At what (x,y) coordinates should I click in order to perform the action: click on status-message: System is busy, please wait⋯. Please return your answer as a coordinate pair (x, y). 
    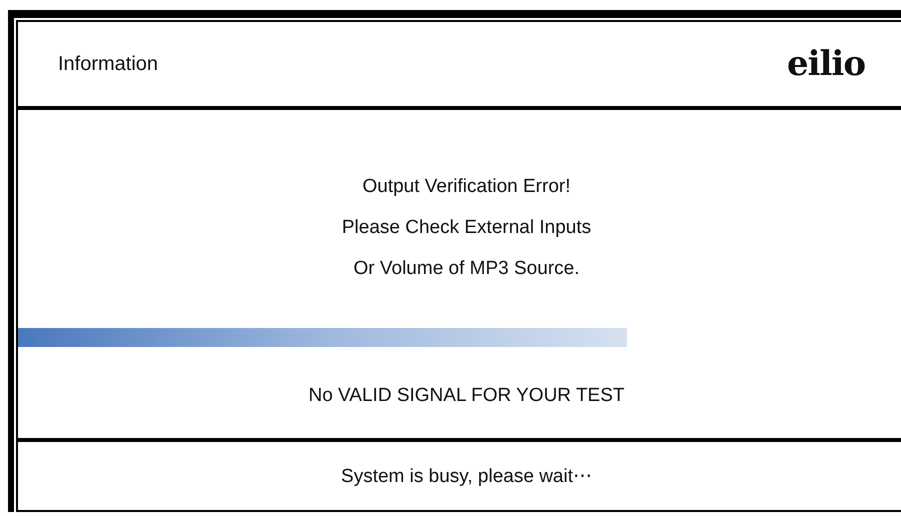
    Looking at the image, I should click on (466, 476).